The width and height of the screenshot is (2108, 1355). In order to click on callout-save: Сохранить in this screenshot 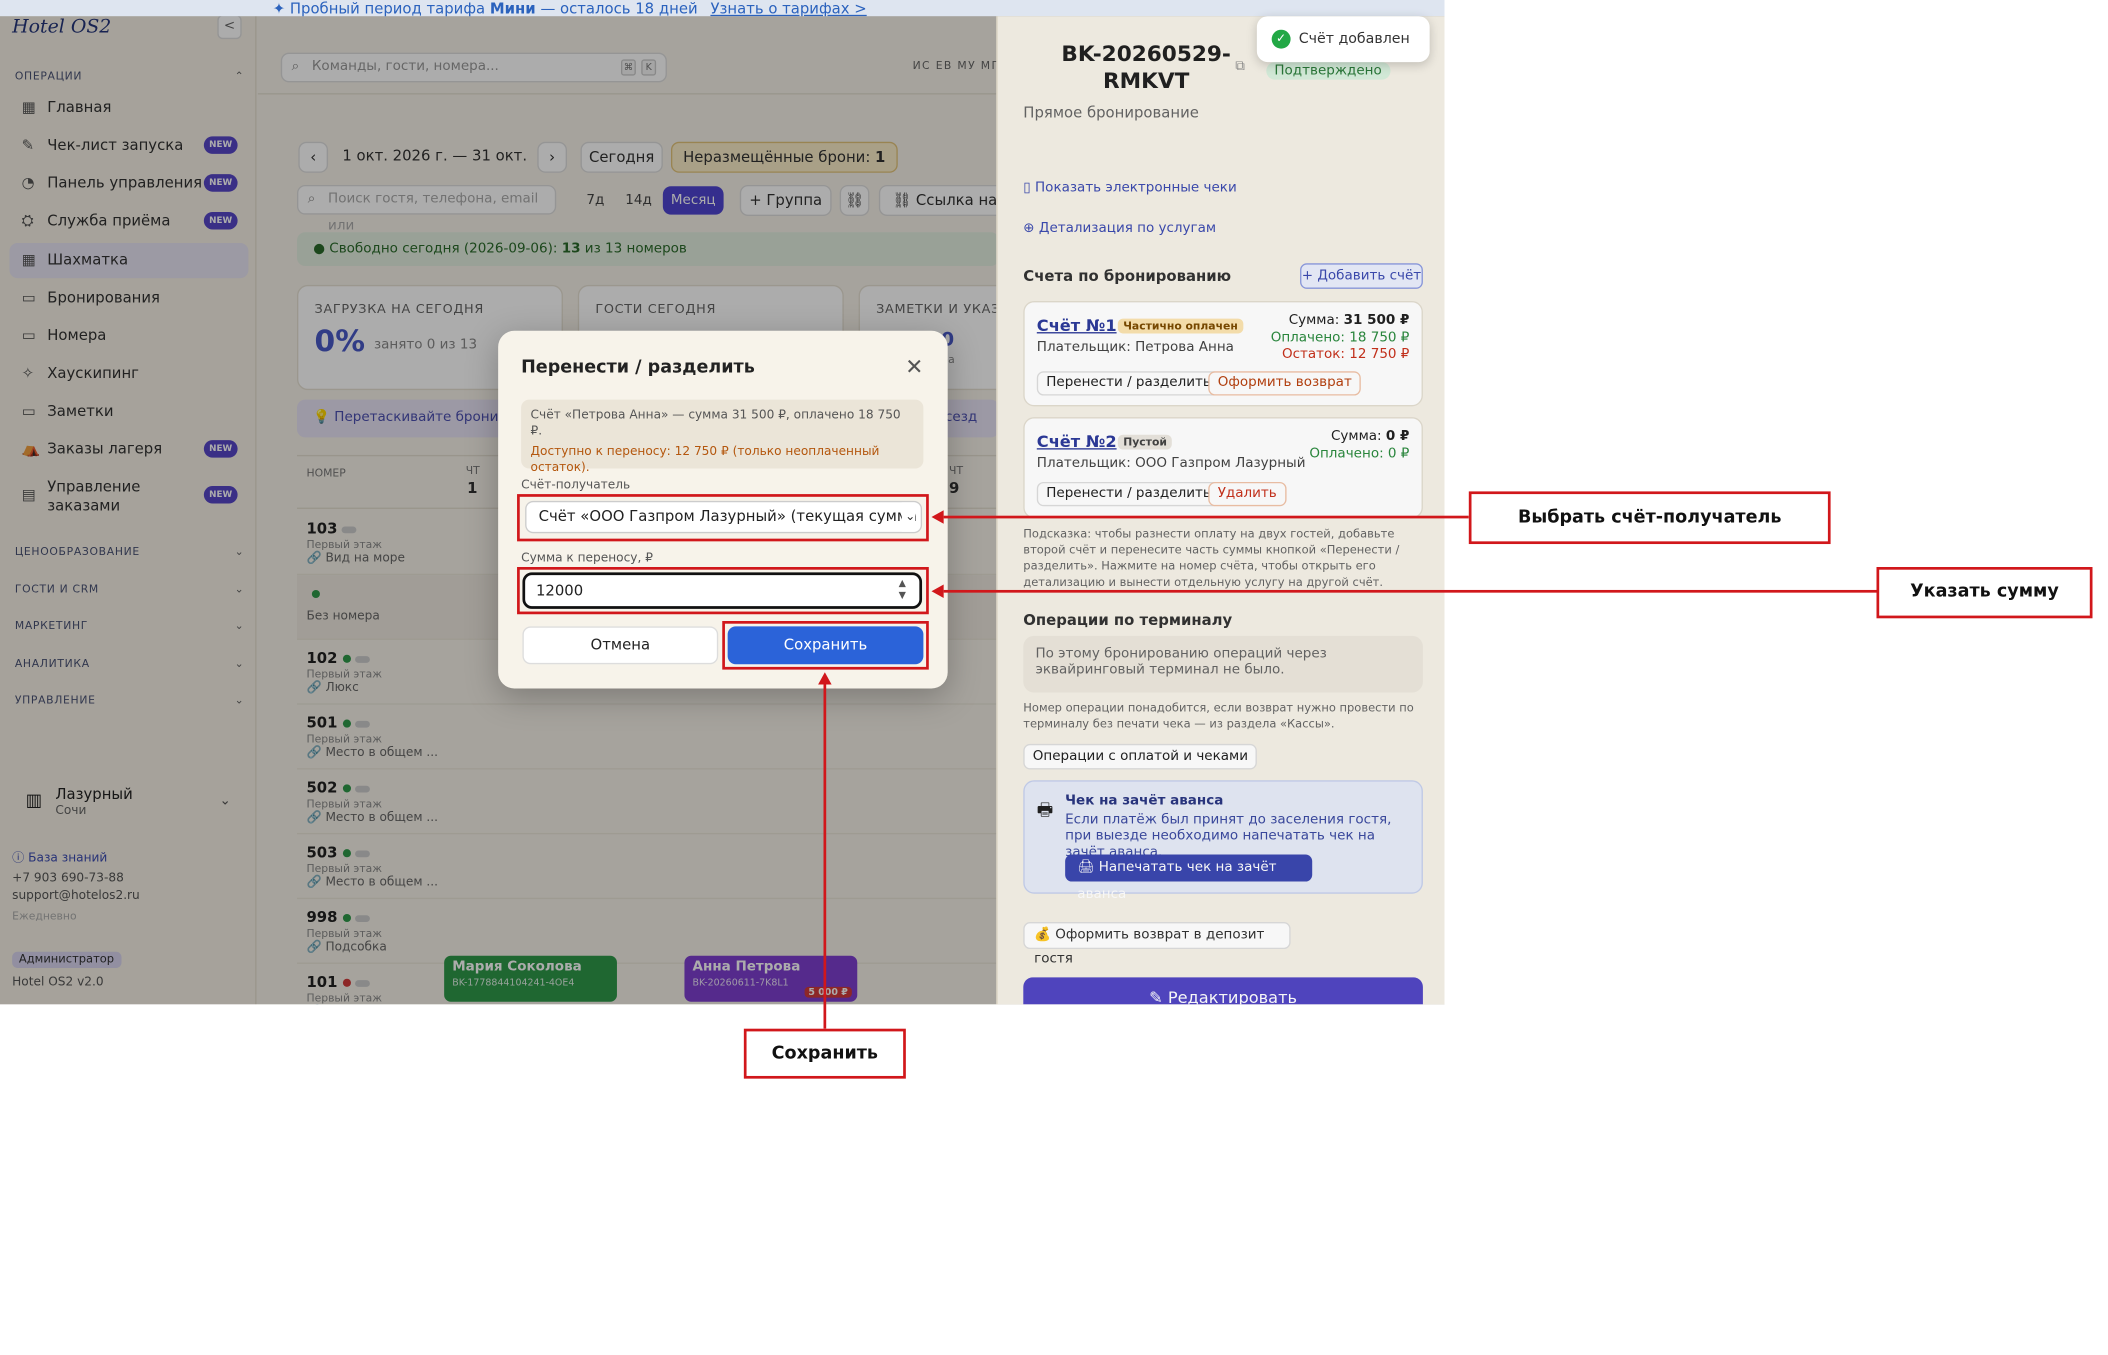, I will do `click(824, 1053)`.